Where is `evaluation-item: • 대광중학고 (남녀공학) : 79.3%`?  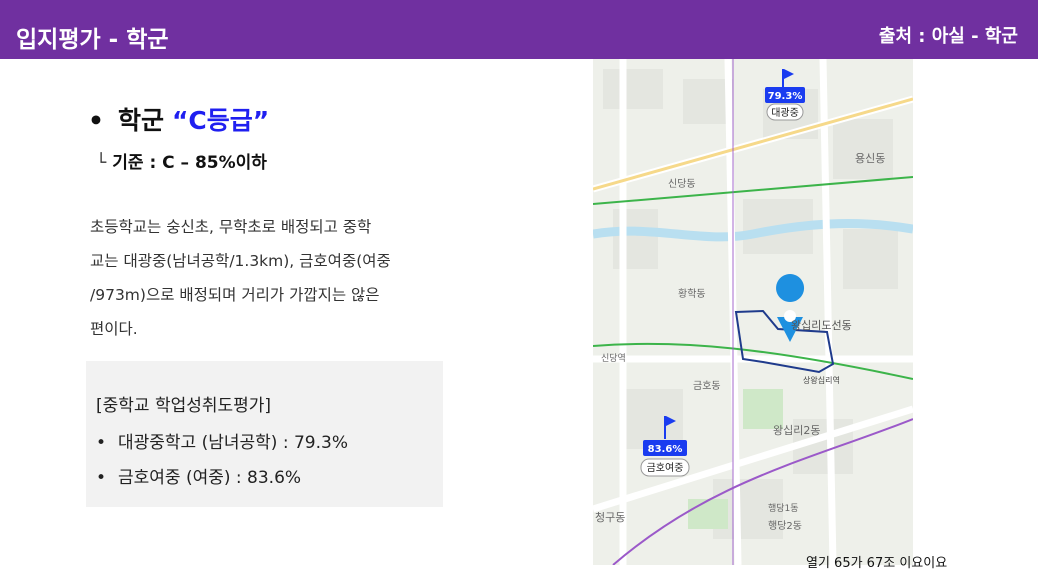
evaluation-item: • 대광중학고 (남녀공학) : 79.3% is located at coordinates (222, 440).